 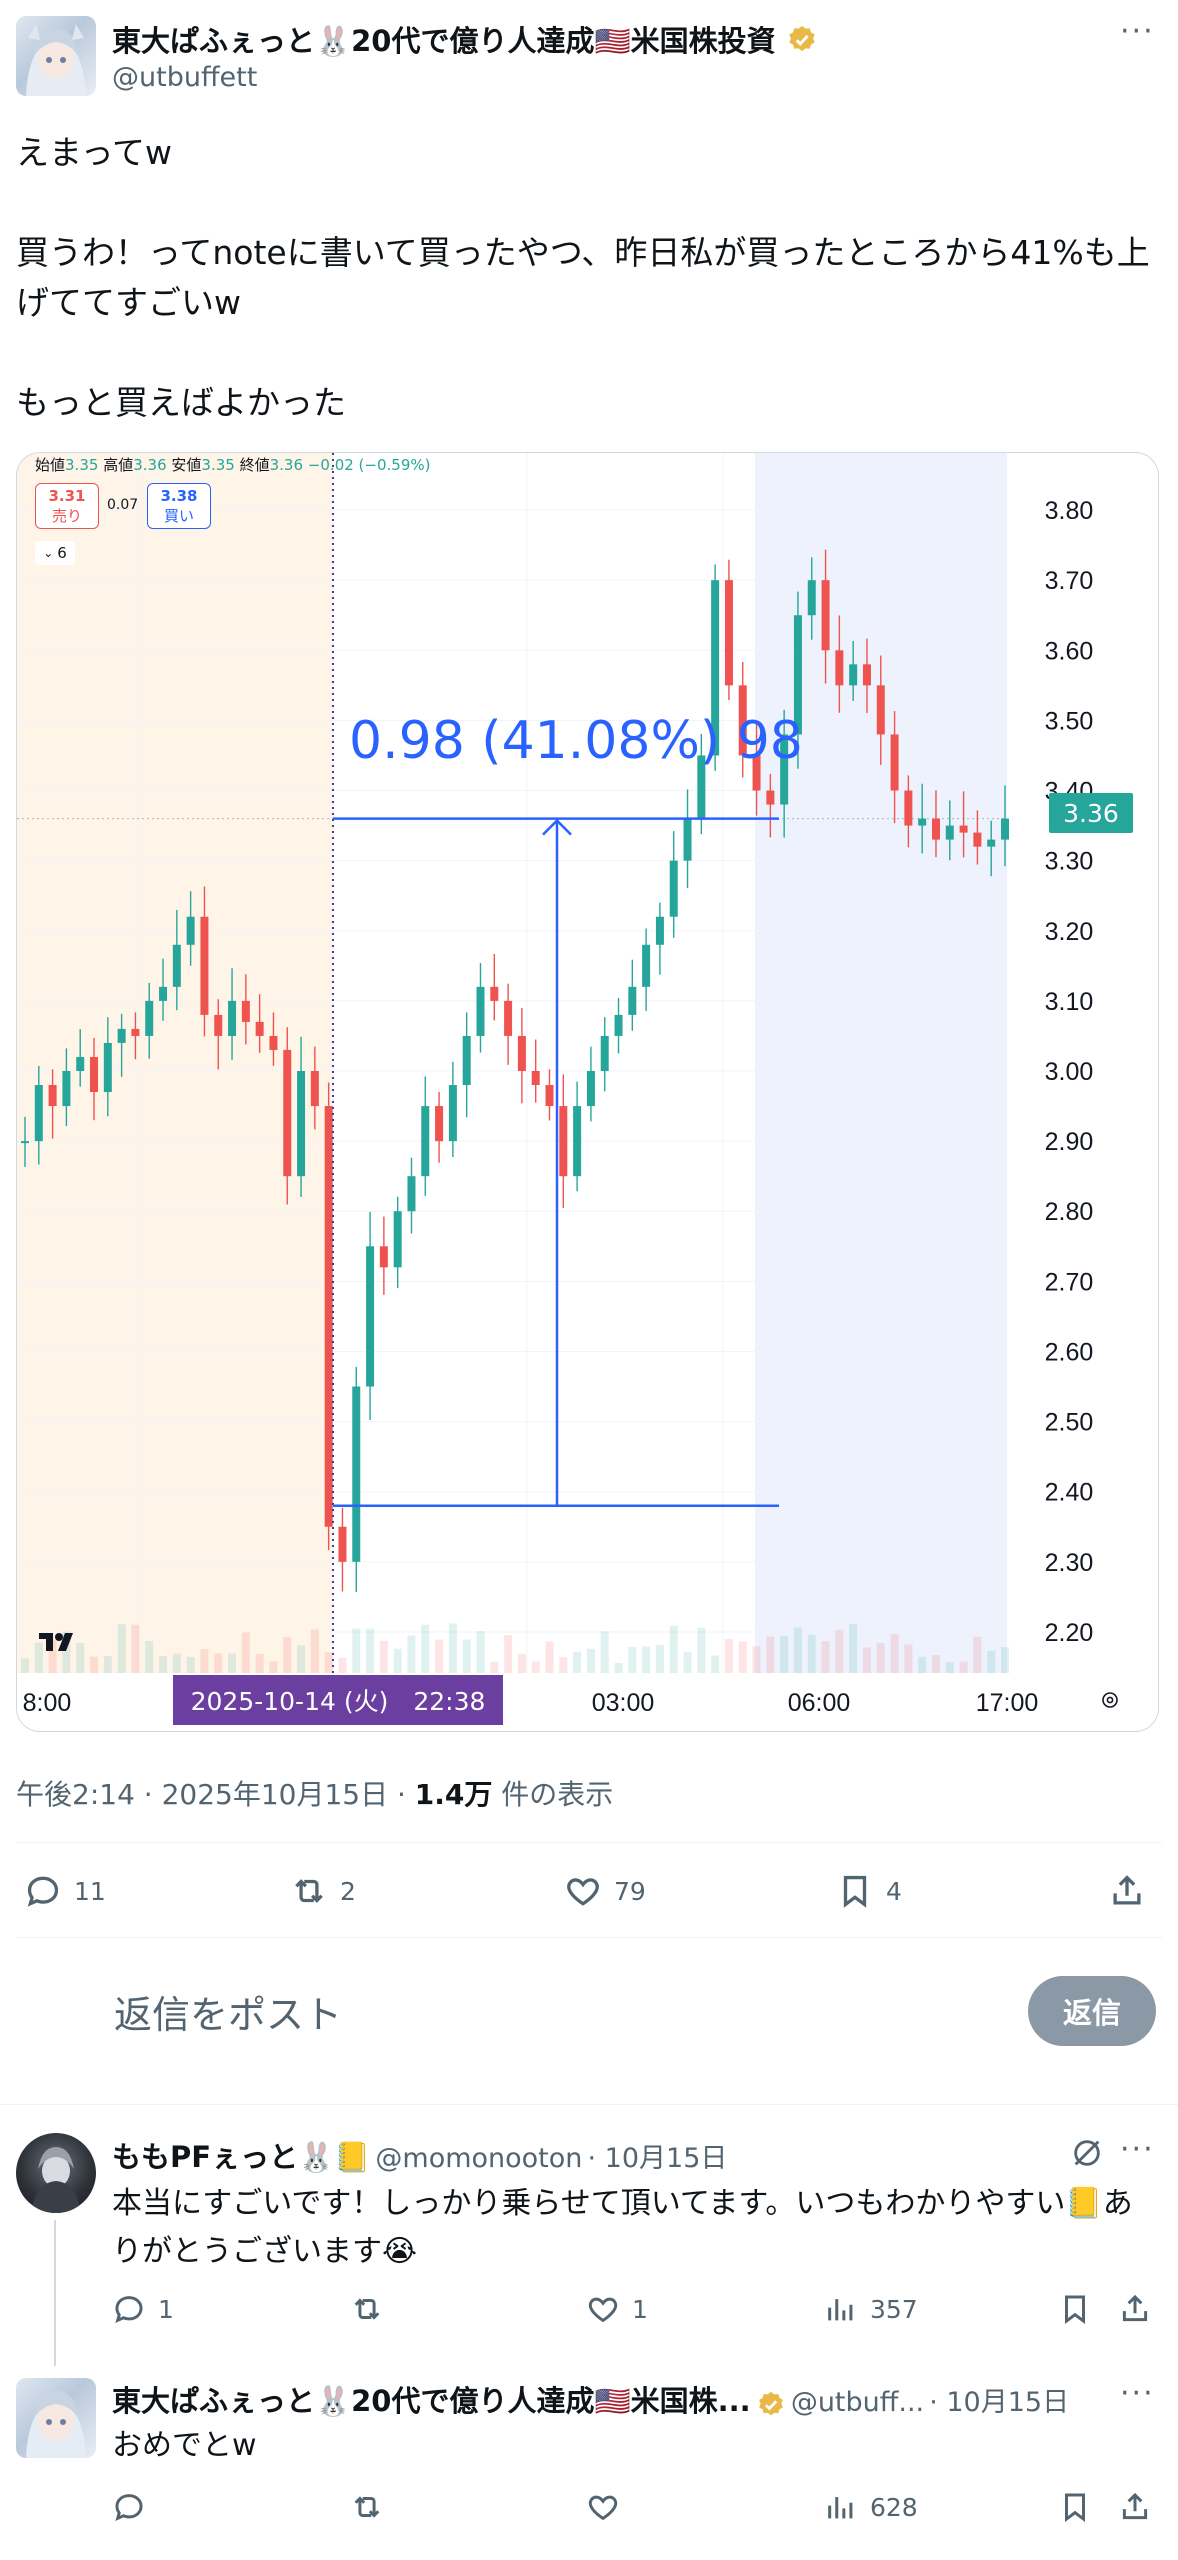 I want to click on indicator-toggle-button: ⌄ 6, so click(x=55, y=553).